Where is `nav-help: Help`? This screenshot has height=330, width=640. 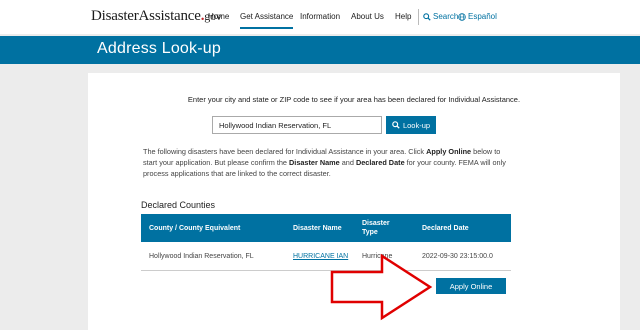
nav-help: Help is located at coordinates (403, 16).